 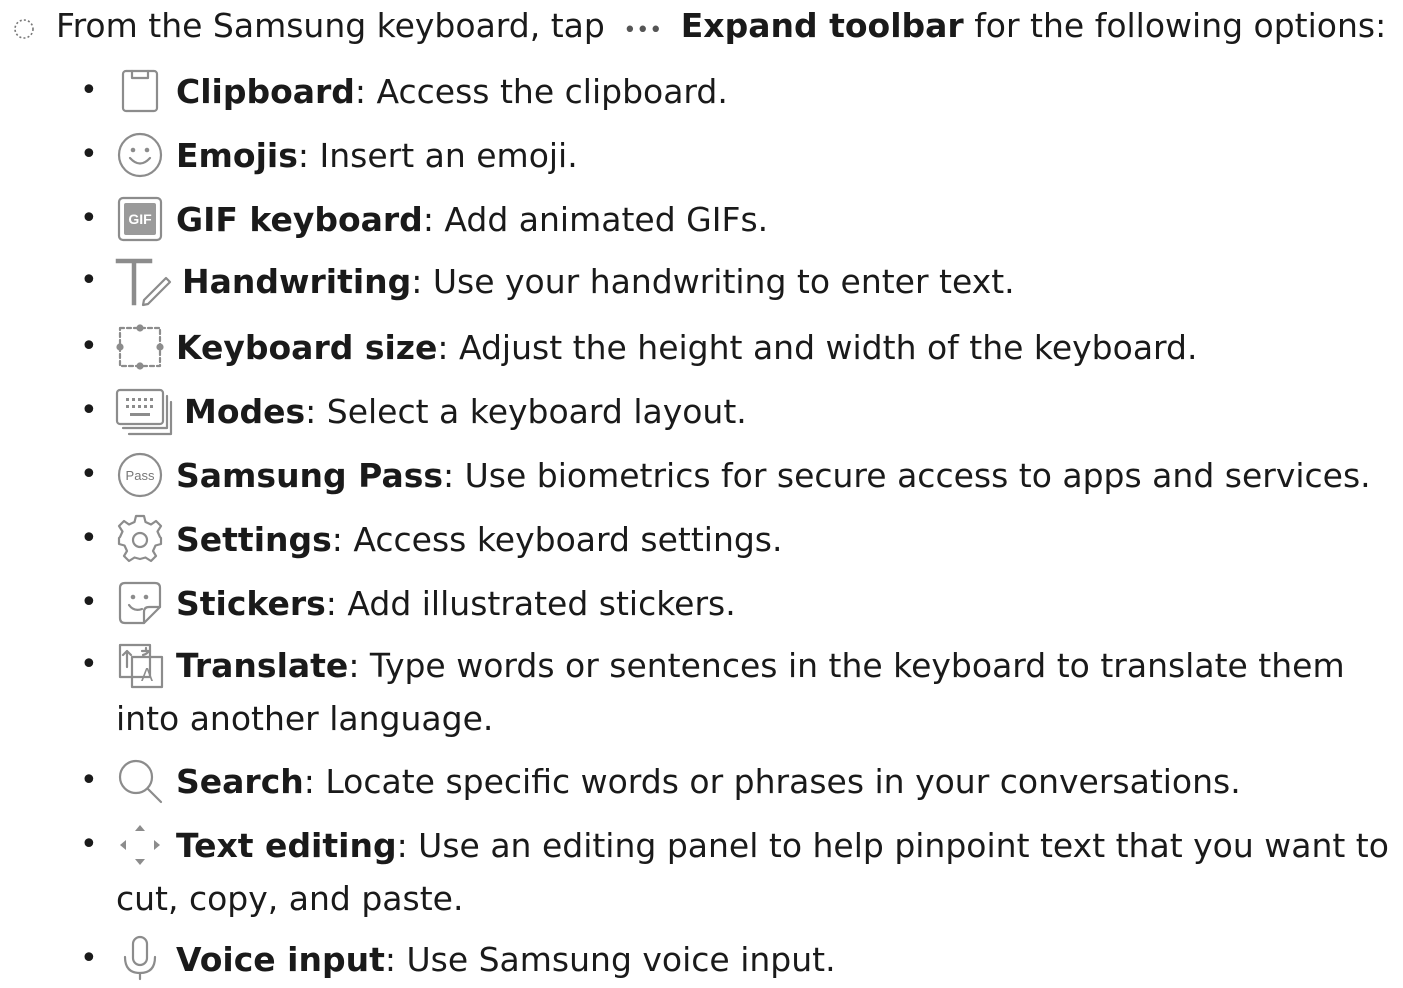 I want to click on text-editing-icon, so click(x=140, y=845).